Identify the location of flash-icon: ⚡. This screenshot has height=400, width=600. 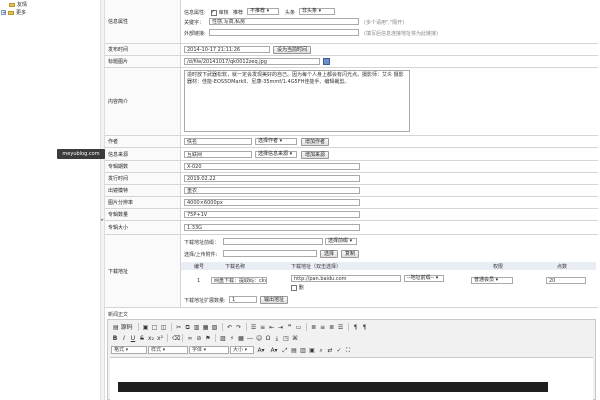
(232, 338).